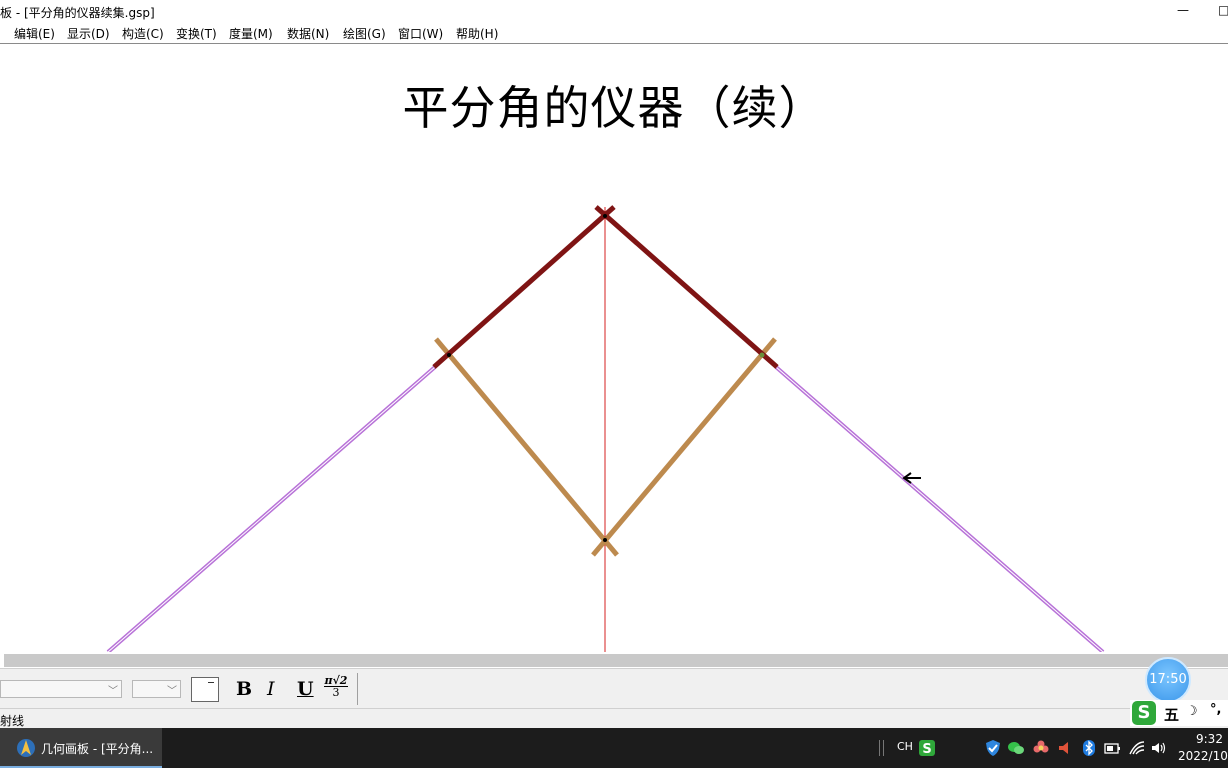 Image resolution: width=1228 pixels, height=768 pixels. I want to click on toolbar-divider, so click(357, 689).